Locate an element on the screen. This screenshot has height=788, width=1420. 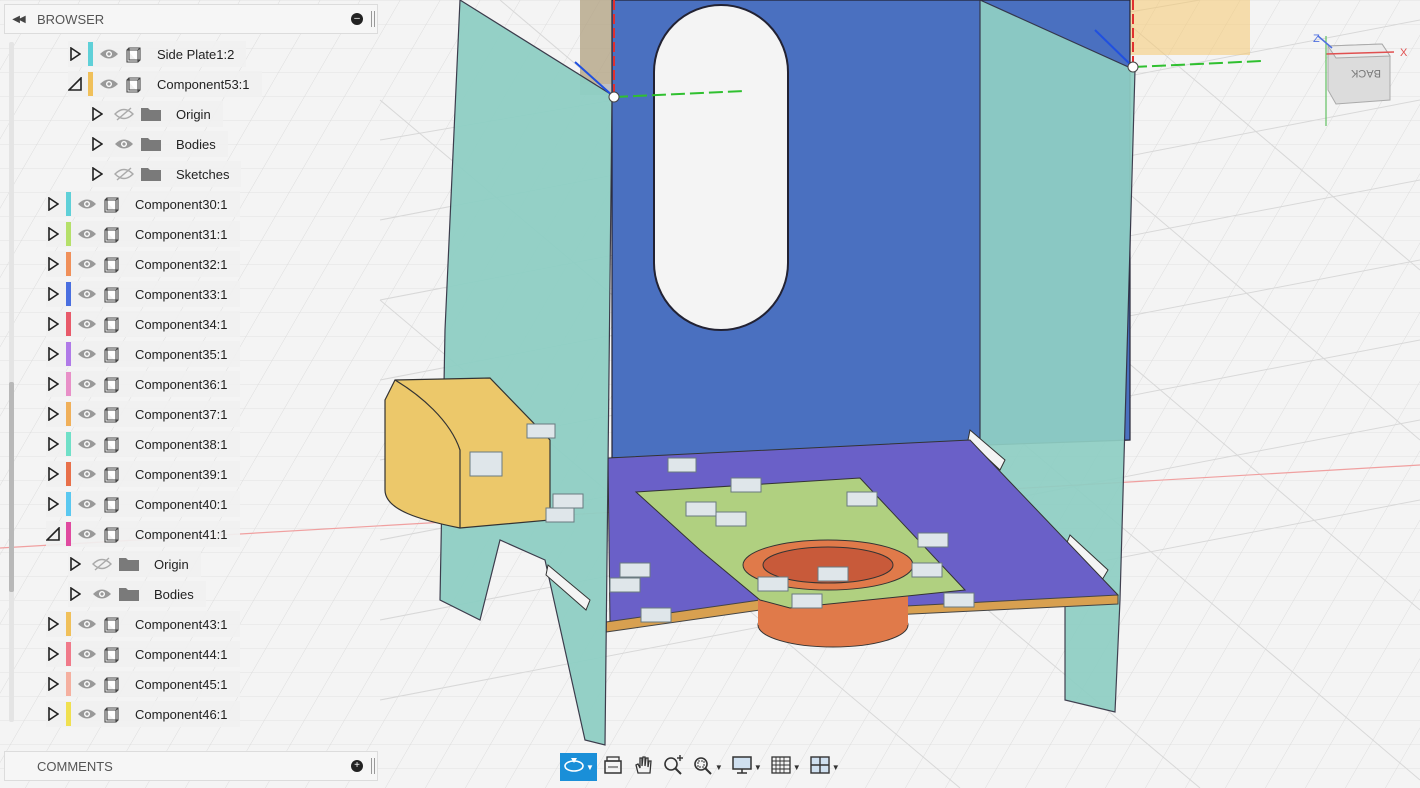
zoom-window-tool-button: ▼ is located at coordinates (707, 767).